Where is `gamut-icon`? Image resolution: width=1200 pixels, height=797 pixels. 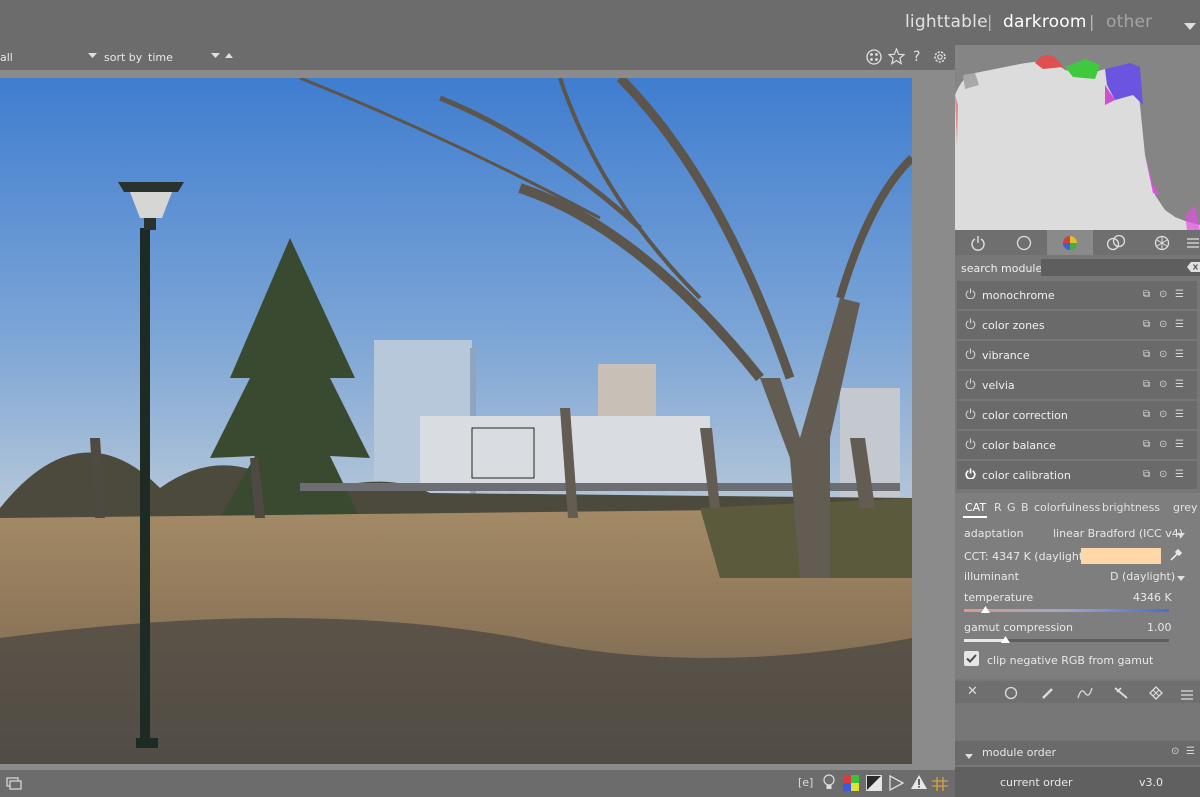
gamut-icon is located at coordinates (896, 784).